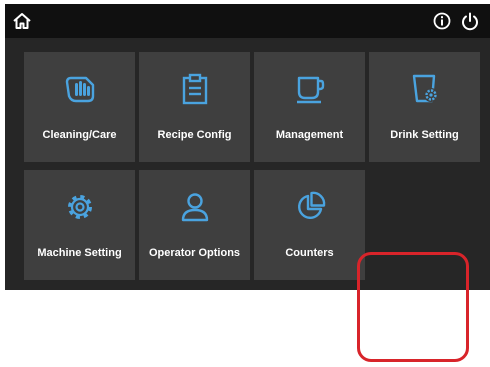  What do you see at coordinates (194, 207) in the screenshot?
I see `user-icon` at bounding box center [194, 207].